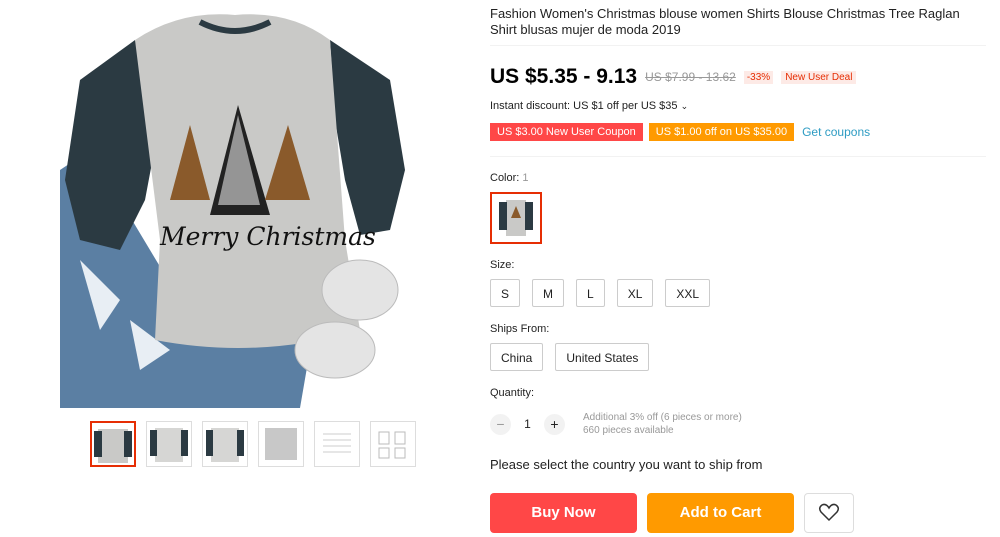 This screenshot has width=1000, height=537. I want to click on size-option-l: L, so click(590, 293).